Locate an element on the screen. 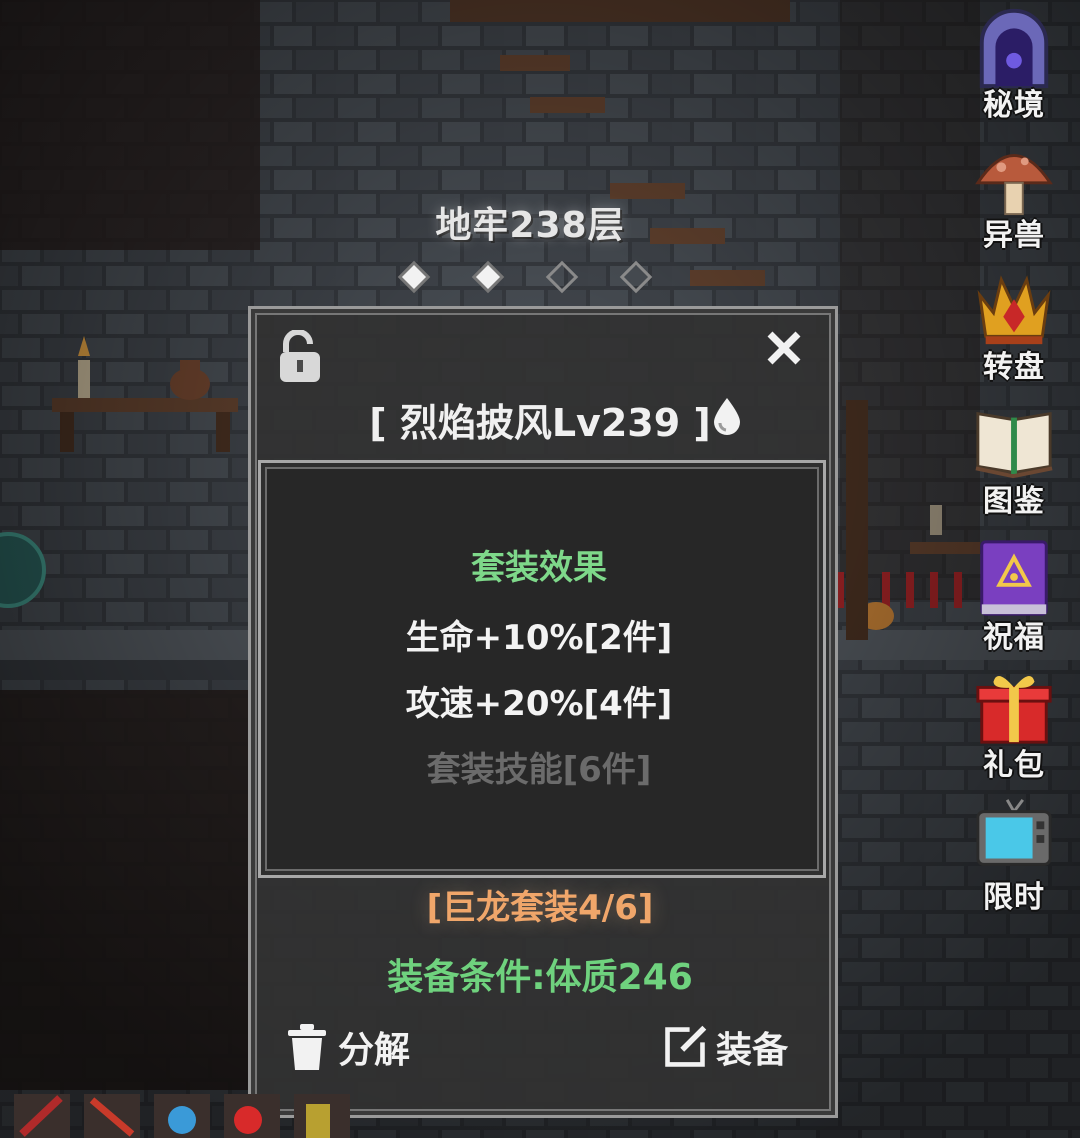  open-book-icon is located at coordinates (1014, 445).